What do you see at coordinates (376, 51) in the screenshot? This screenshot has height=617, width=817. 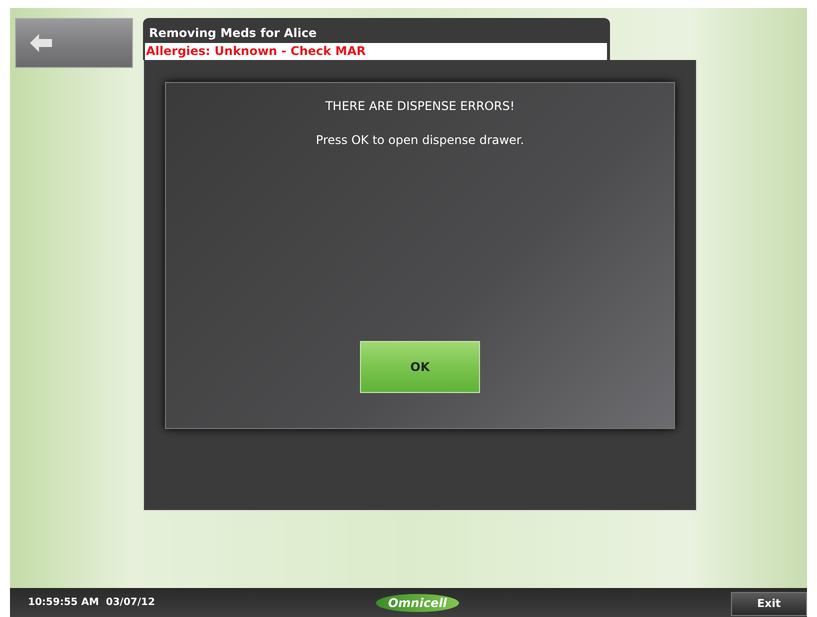 I see `allergy-warning: Allergies: Unknown - Check MAR` at bounding box center [376, 51].